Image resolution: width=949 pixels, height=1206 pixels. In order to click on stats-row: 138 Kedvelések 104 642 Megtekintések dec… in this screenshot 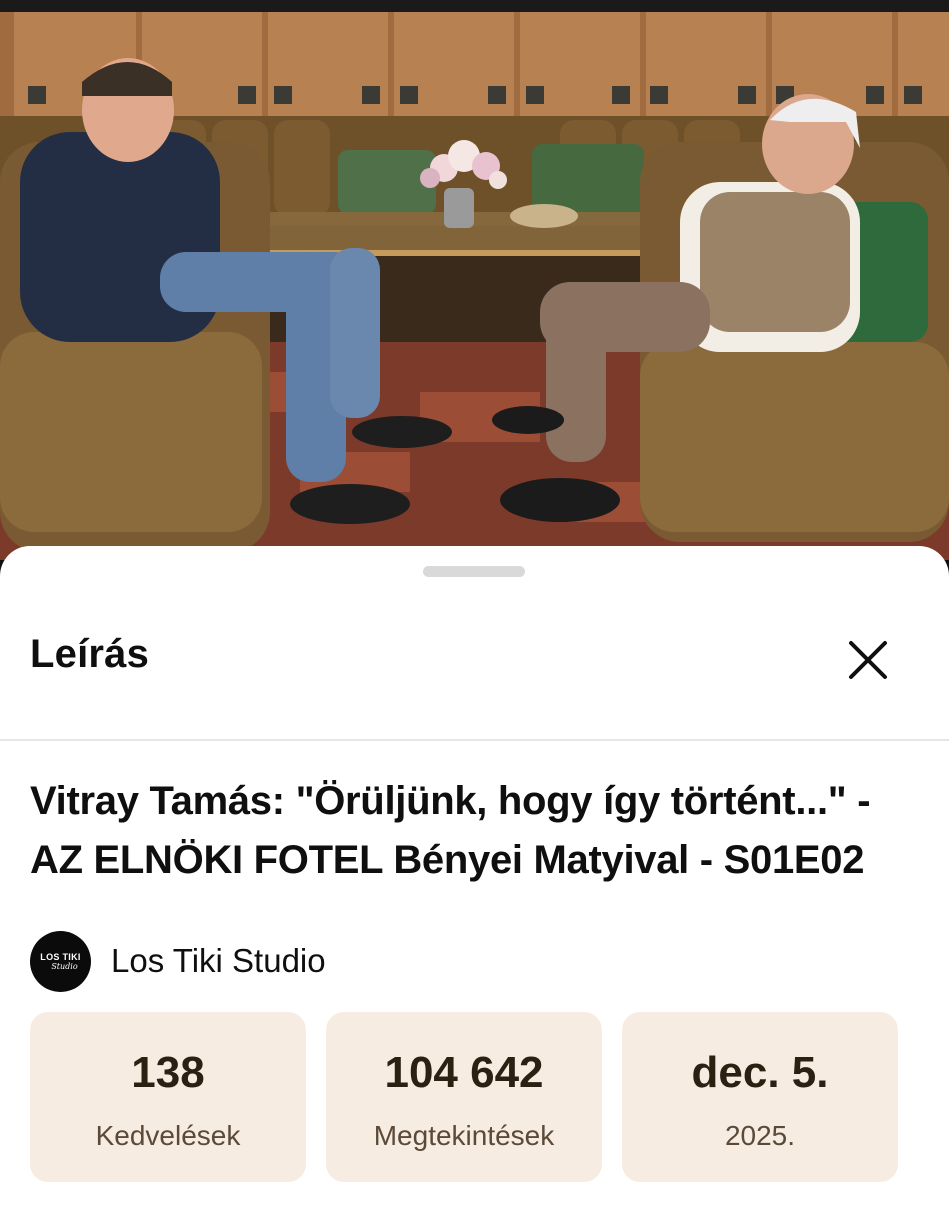, I will do `click(464, 1097)`.